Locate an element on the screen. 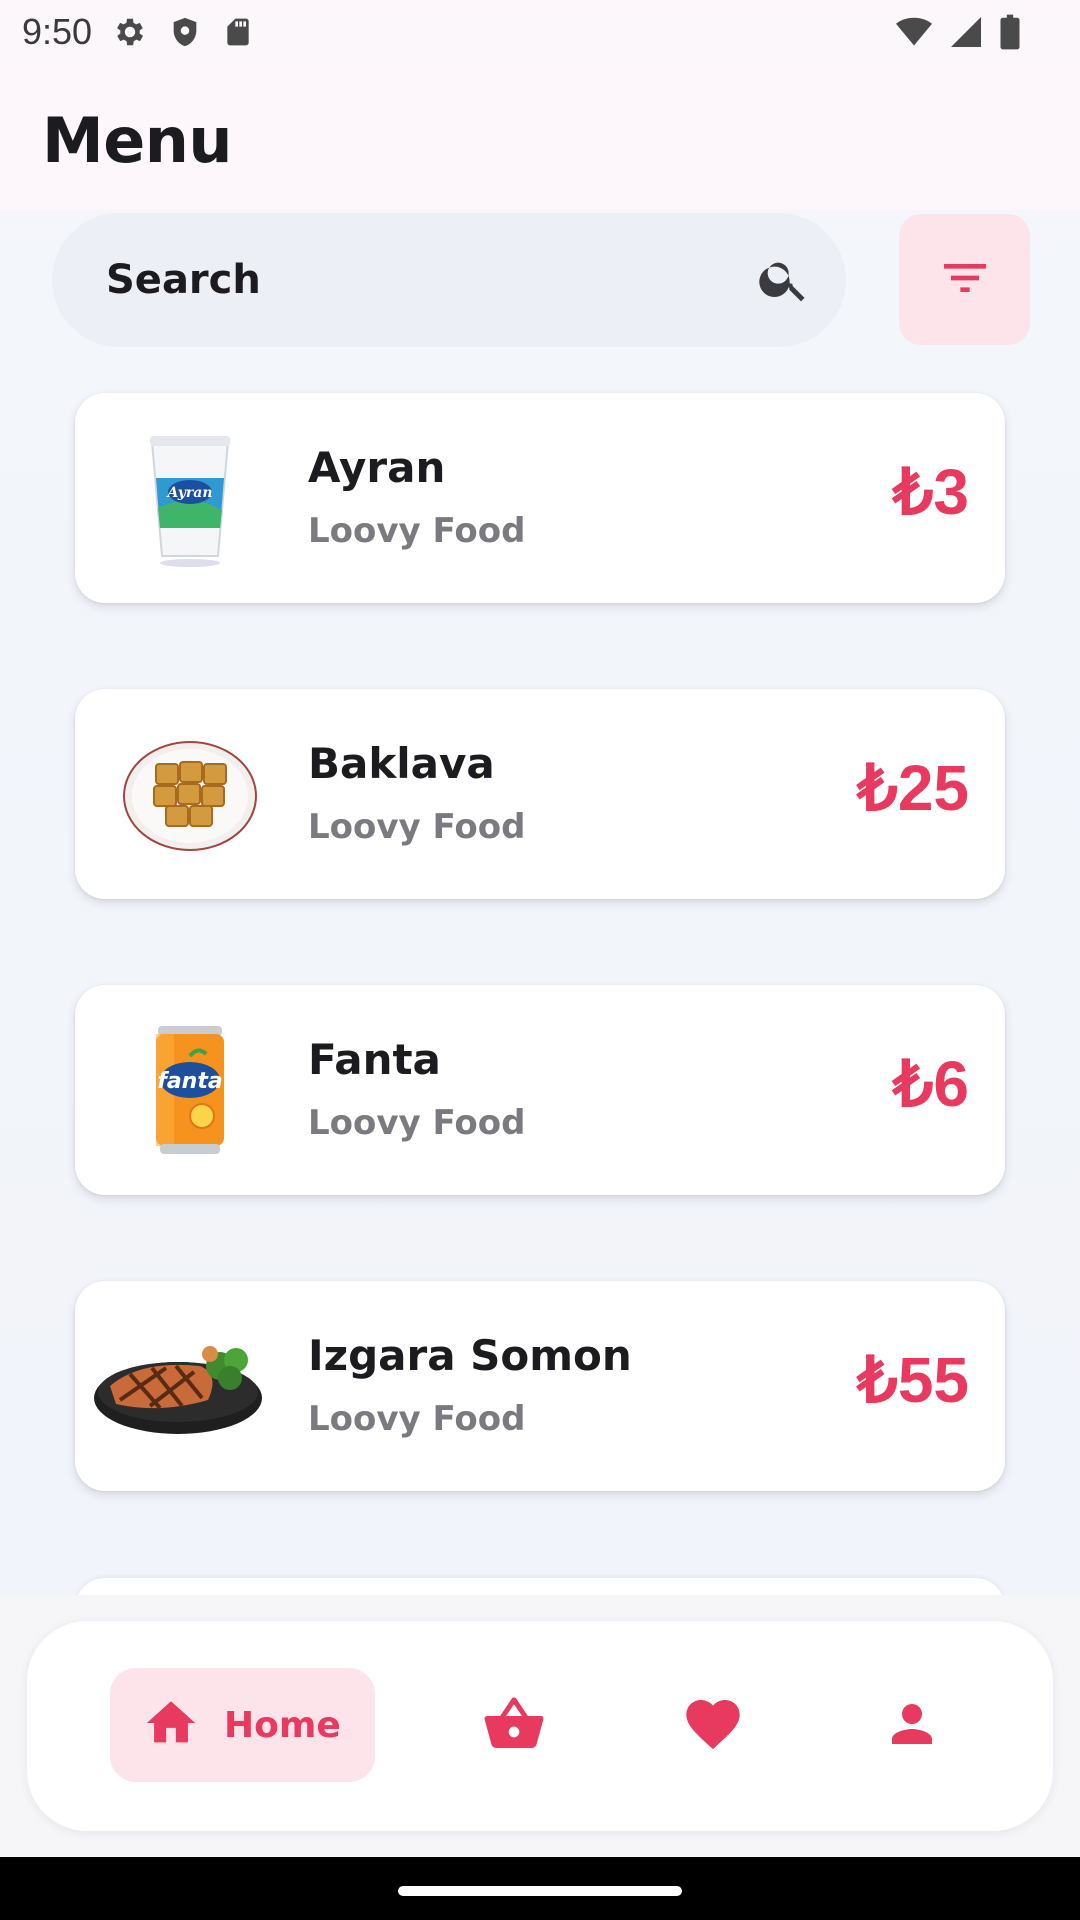  system-gesture-bar is located at coordinates (540, 1888).